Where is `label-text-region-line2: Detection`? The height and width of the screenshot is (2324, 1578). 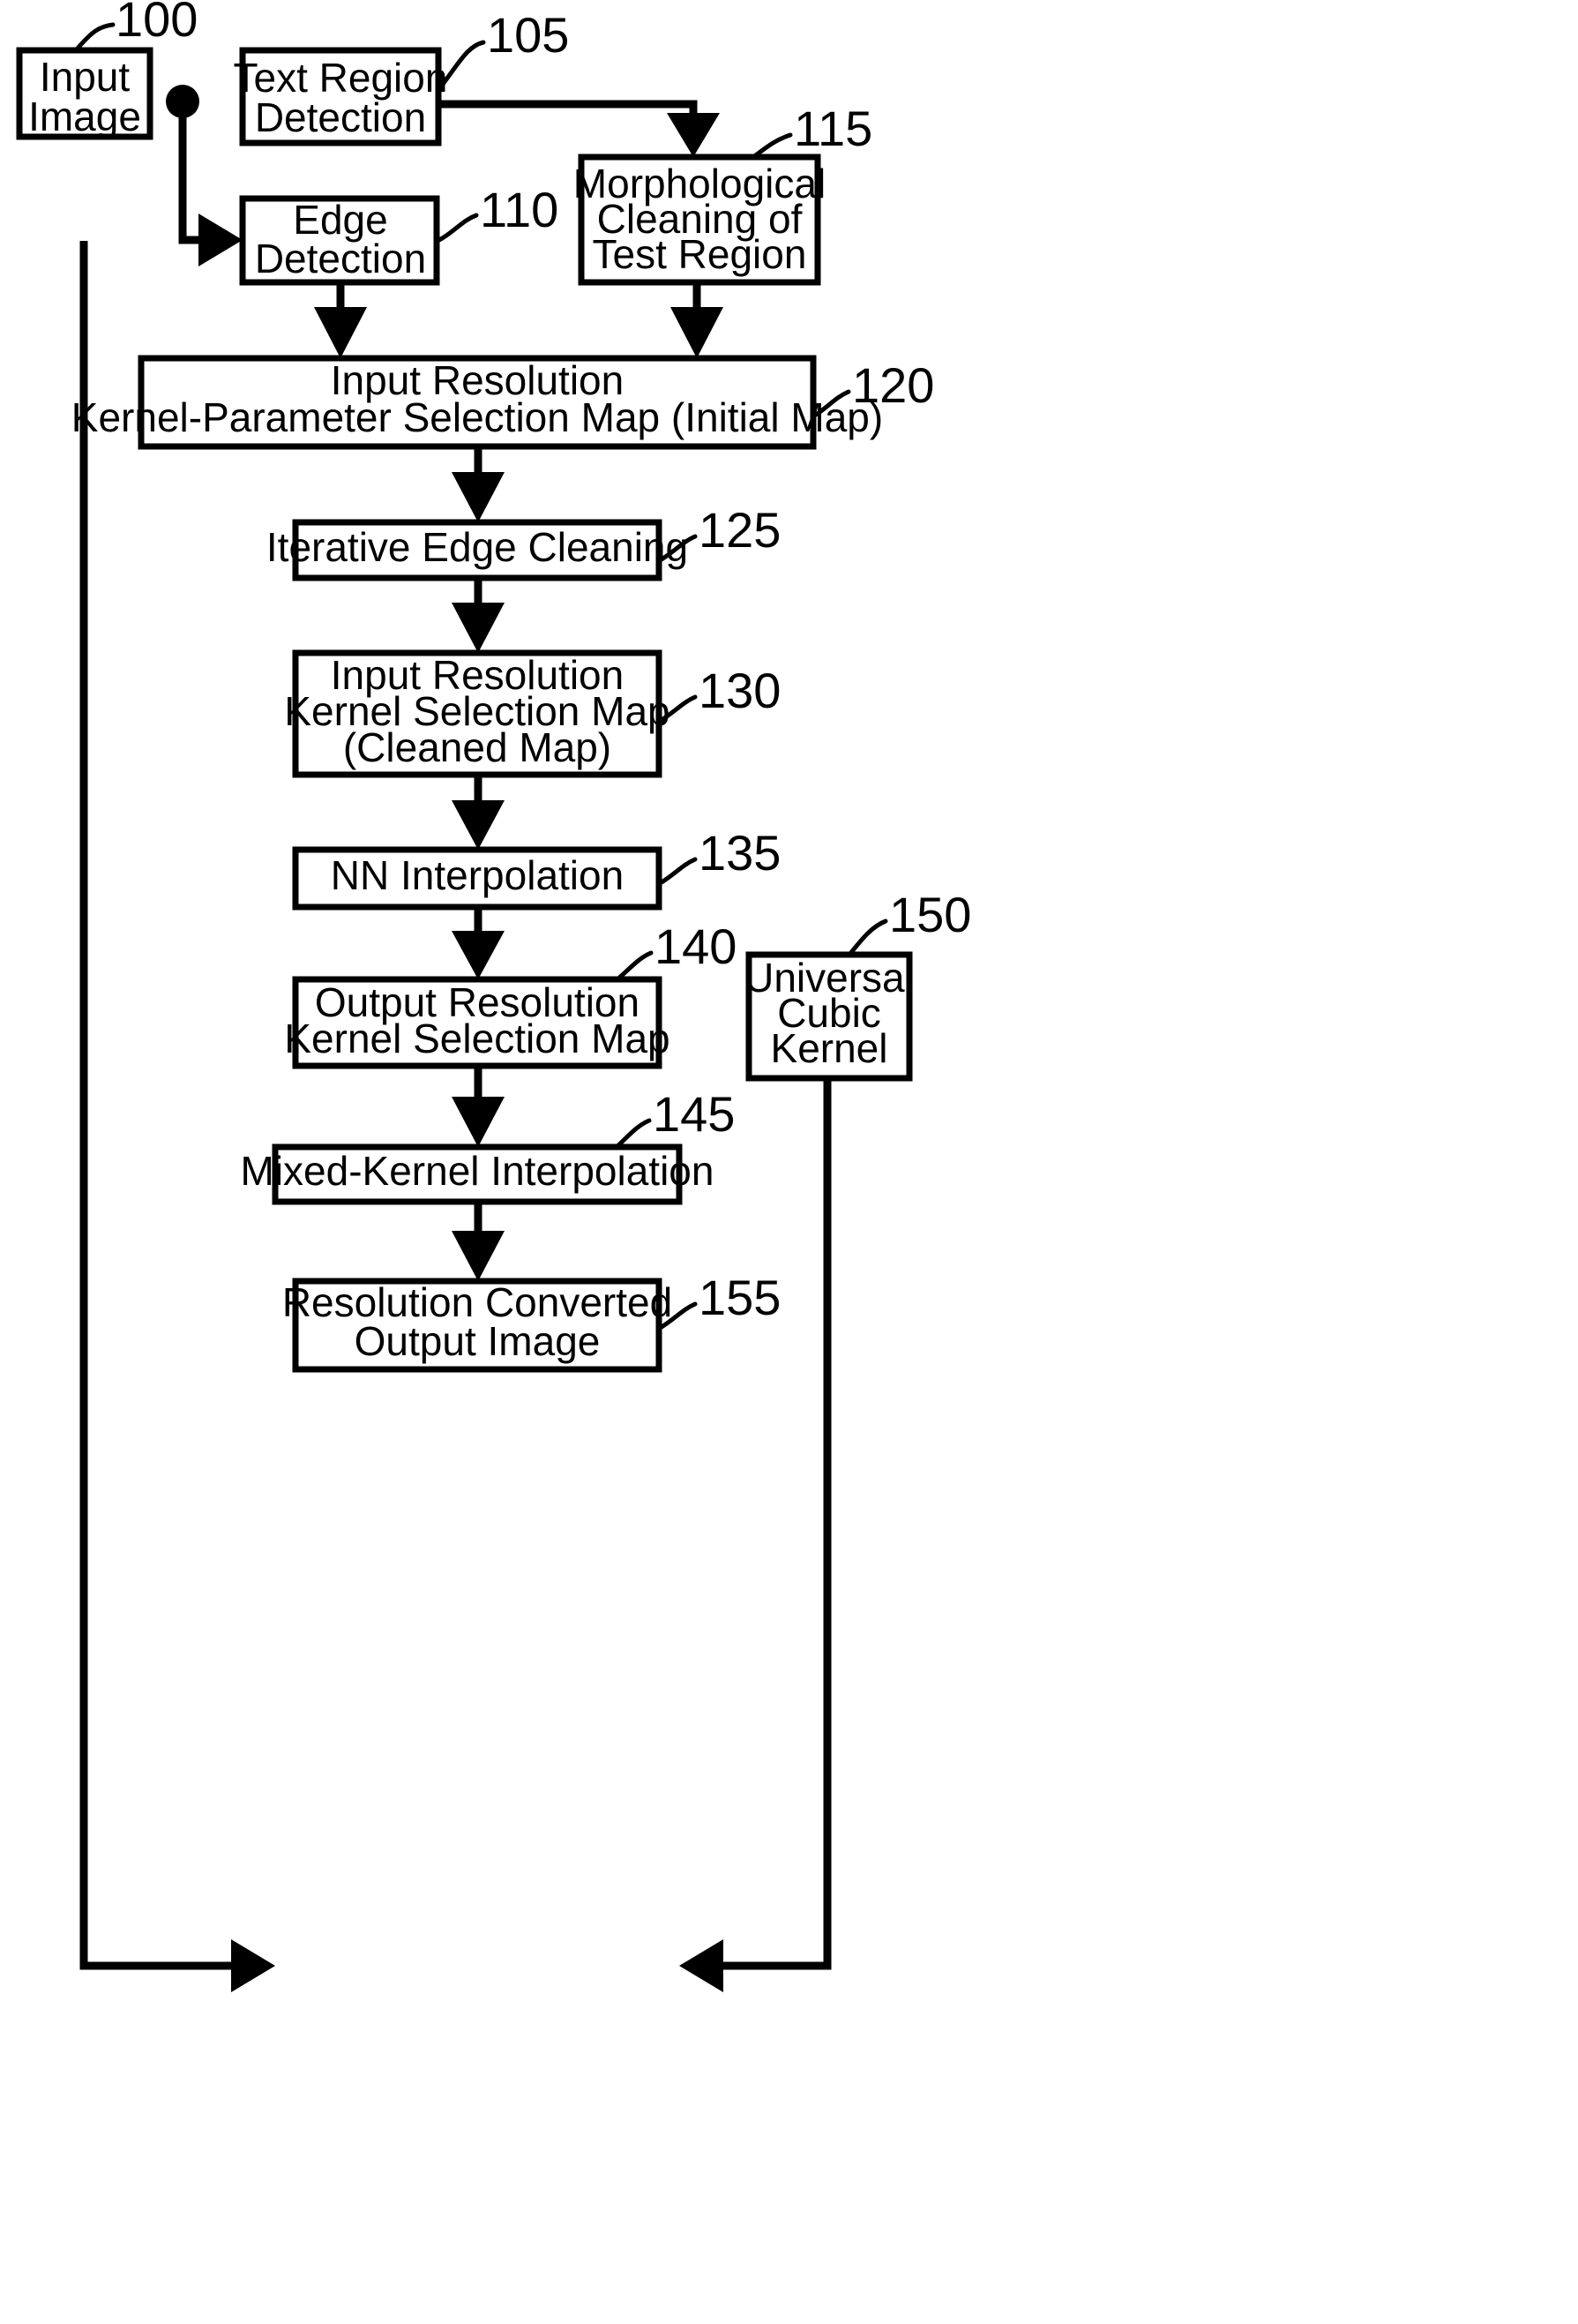
label-text-region-line2: Detection is located at coordinates (340, 117).